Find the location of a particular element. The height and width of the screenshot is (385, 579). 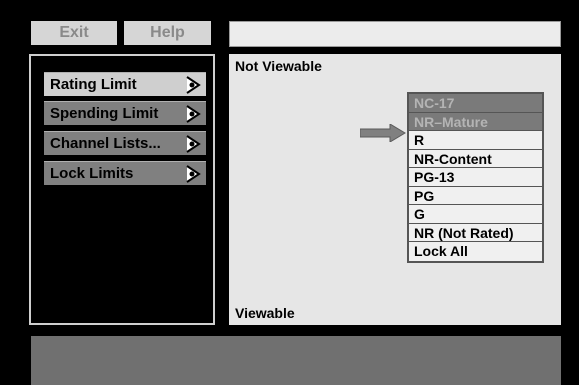

status-bar is located at coordinates (296, 360).